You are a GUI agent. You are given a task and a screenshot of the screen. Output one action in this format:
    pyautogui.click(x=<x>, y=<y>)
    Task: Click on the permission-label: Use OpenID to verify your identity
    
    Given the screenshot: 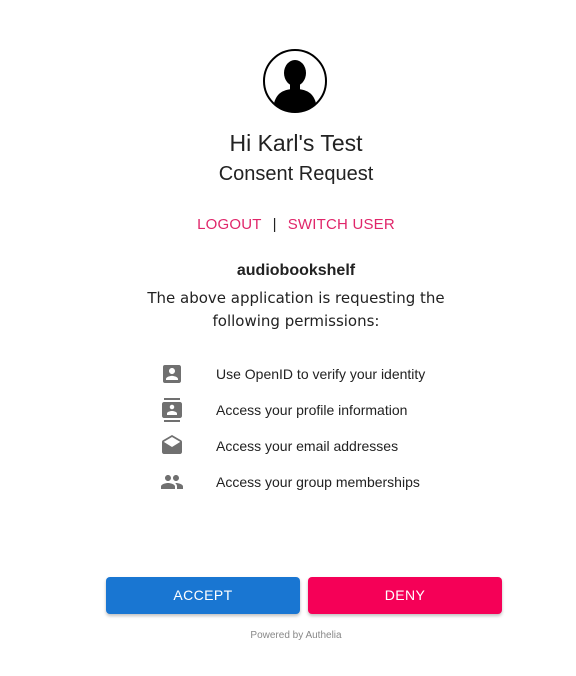 What is the action you would take?
    pyautogui.click(x=321, y=374)
    